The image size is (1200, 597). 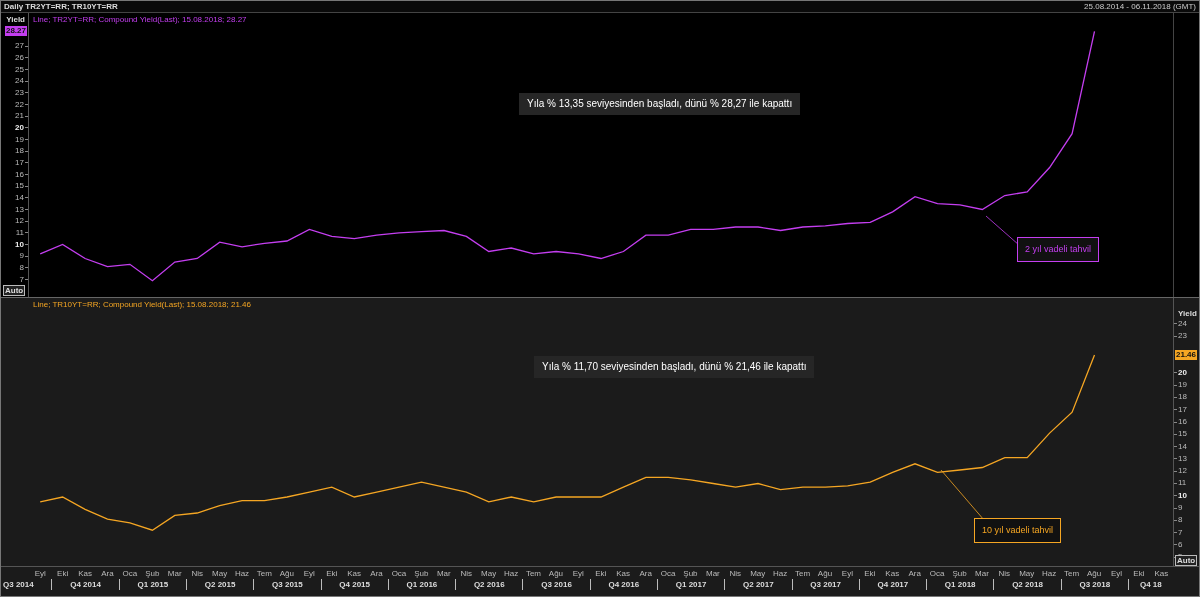 What do you see at coordinates (1183, 409) in the screenshot?
I see `axis-tick-label: 17` at bounding box center [1183, 409].